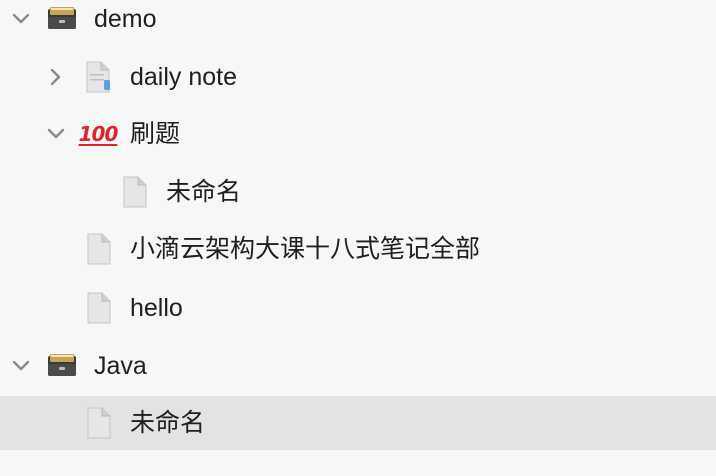 This screenshot has height=476, width=716. I want to click on tree-item-hello: hello, so click(358, 308).